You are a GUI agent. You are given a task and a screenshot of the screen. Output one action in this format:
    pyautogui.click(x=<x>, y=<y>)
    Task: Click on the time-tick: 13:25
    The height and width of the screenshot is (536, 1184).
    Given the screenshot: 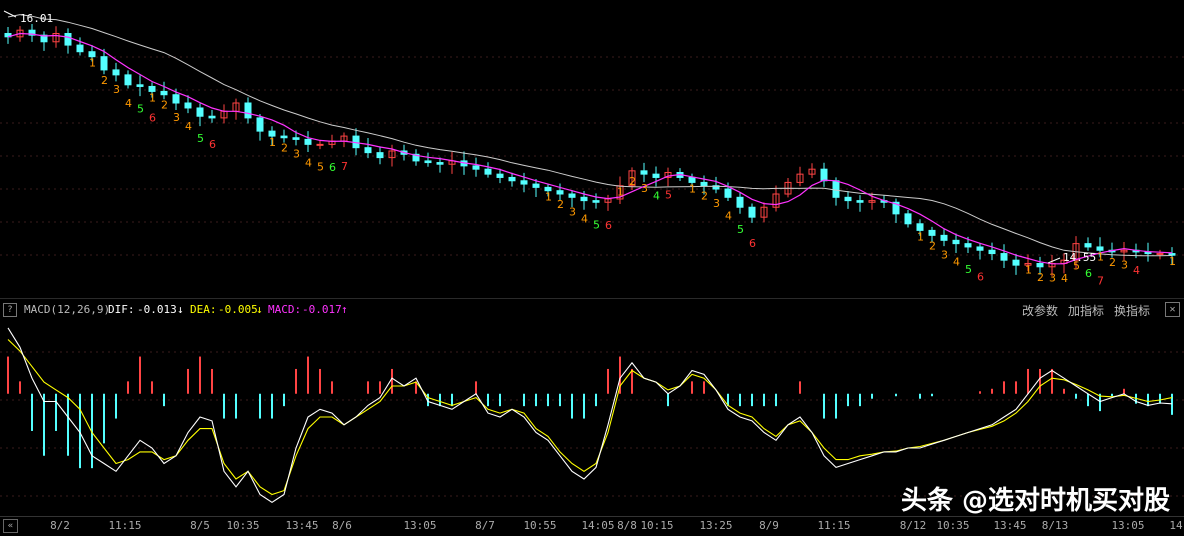 What is the action you would take?
    pyautogui.click(x=716, y=525)
    